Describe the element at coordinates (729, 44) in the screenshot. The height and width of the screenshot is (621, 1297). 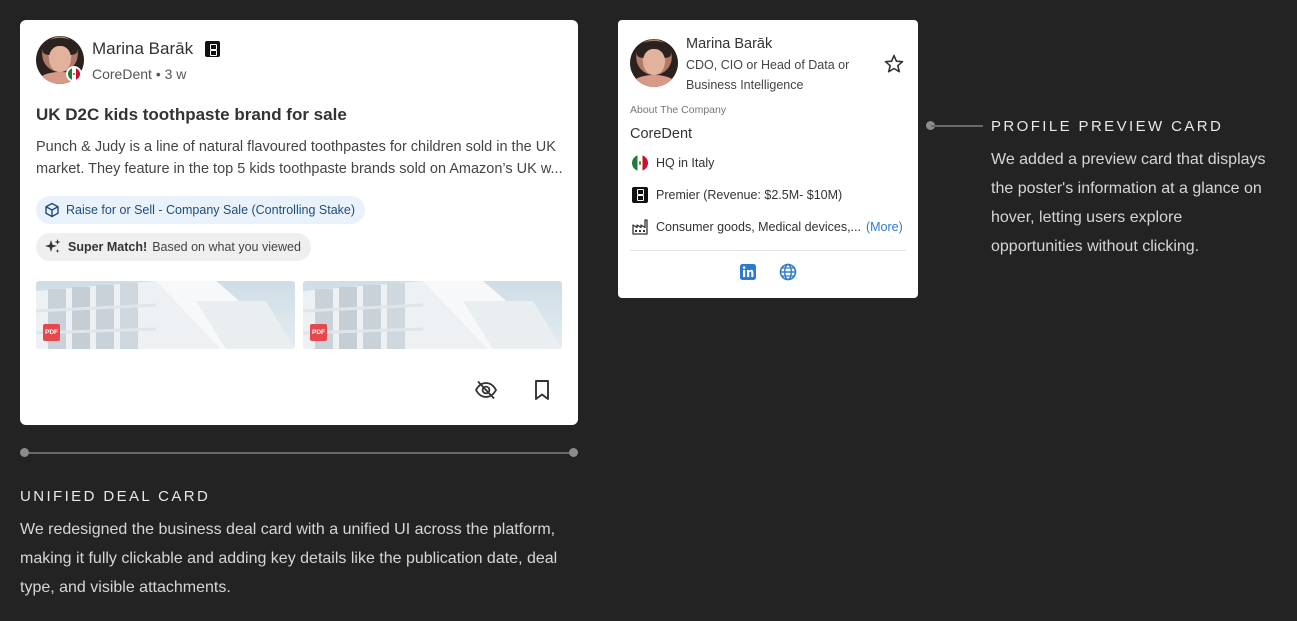
I see `profile-name: Marina Barāk` at that location.